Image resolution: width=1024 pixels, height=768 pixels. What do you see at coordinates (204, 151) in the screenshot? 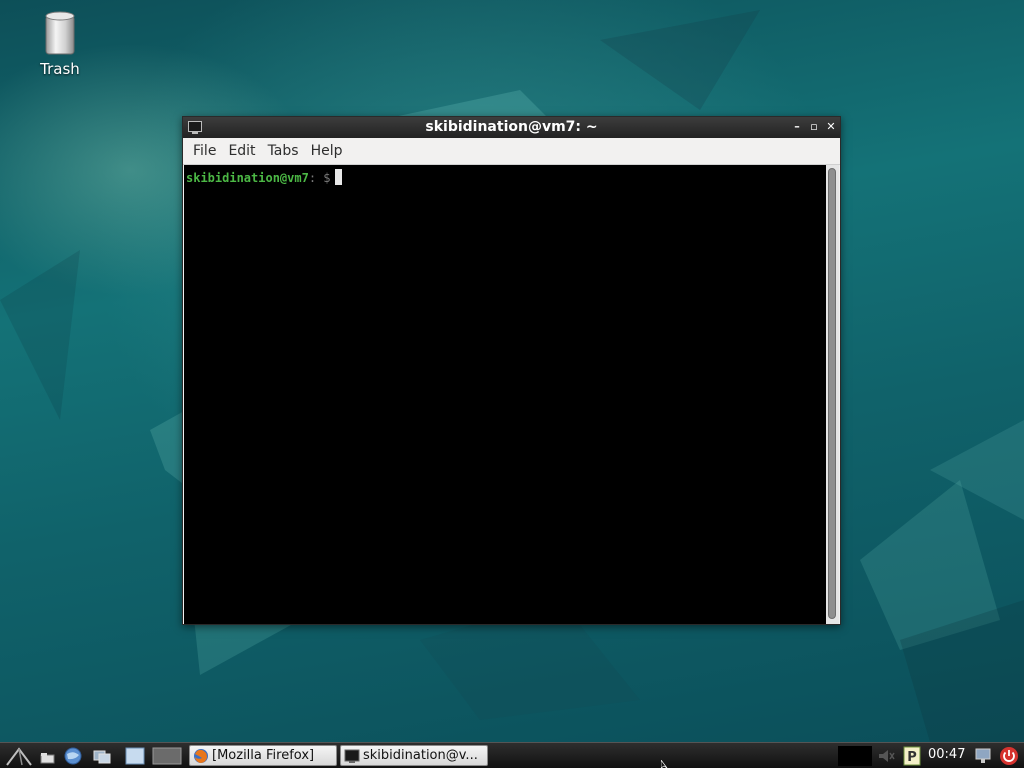
I see `menu-file: File` at bounding box center [204, 151].